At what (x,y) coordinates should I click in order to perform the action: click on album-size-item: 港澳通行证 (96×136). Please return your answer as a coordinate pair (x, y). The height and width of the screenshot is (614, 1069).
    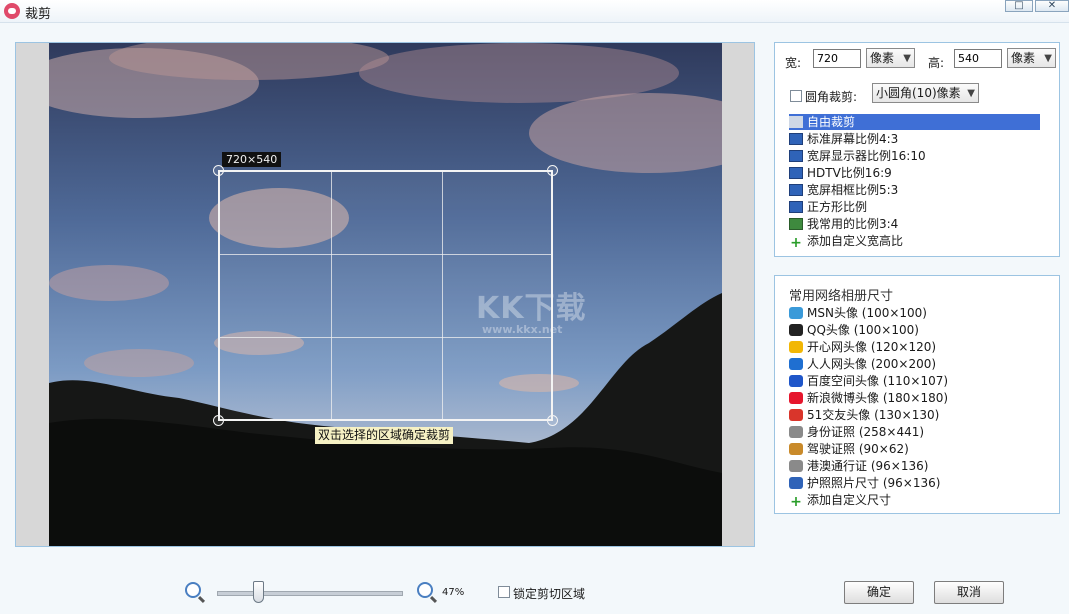
    Looking at the image, I should click on (858, 466).